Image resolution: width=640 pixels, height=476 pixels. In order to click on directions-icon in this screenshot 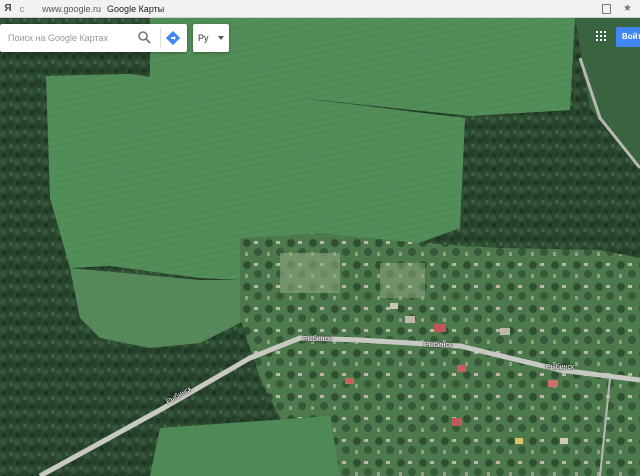, I will do `click(173, 38)`.